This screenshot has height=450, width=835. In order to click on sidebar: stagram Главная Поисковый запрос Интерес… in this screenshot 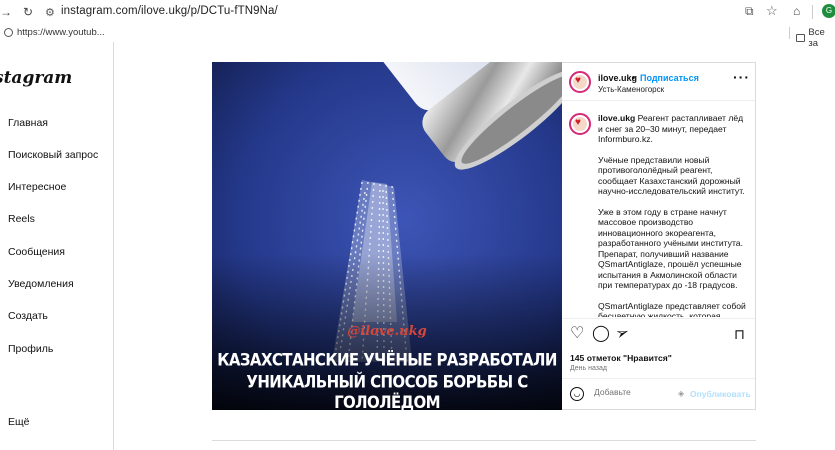, I will do `click(57, 246)`.